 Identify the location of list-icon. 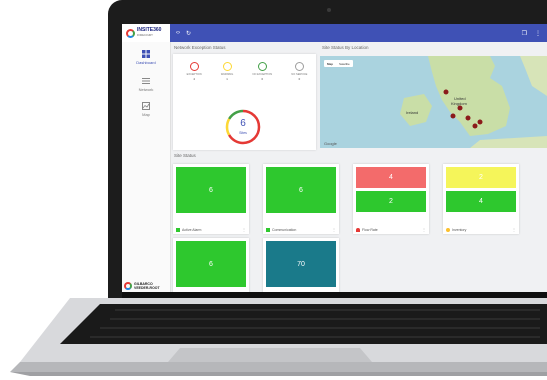
(146, 81).